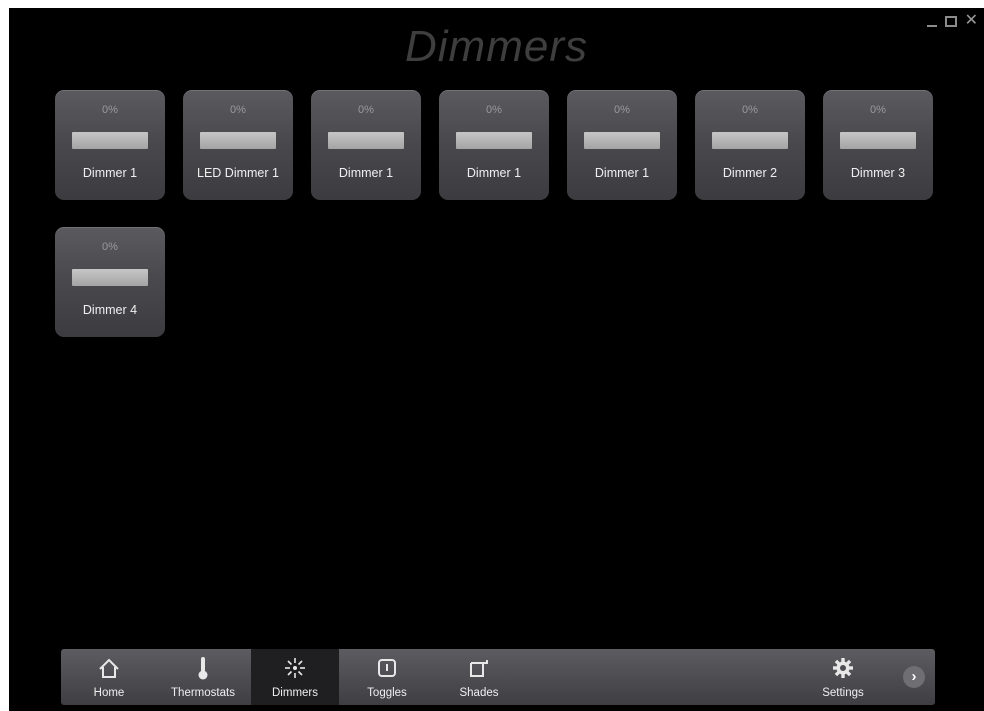 The image size is (984, 711). I want to click on dimmer-label: Dimmer 3, so click(878, 173).